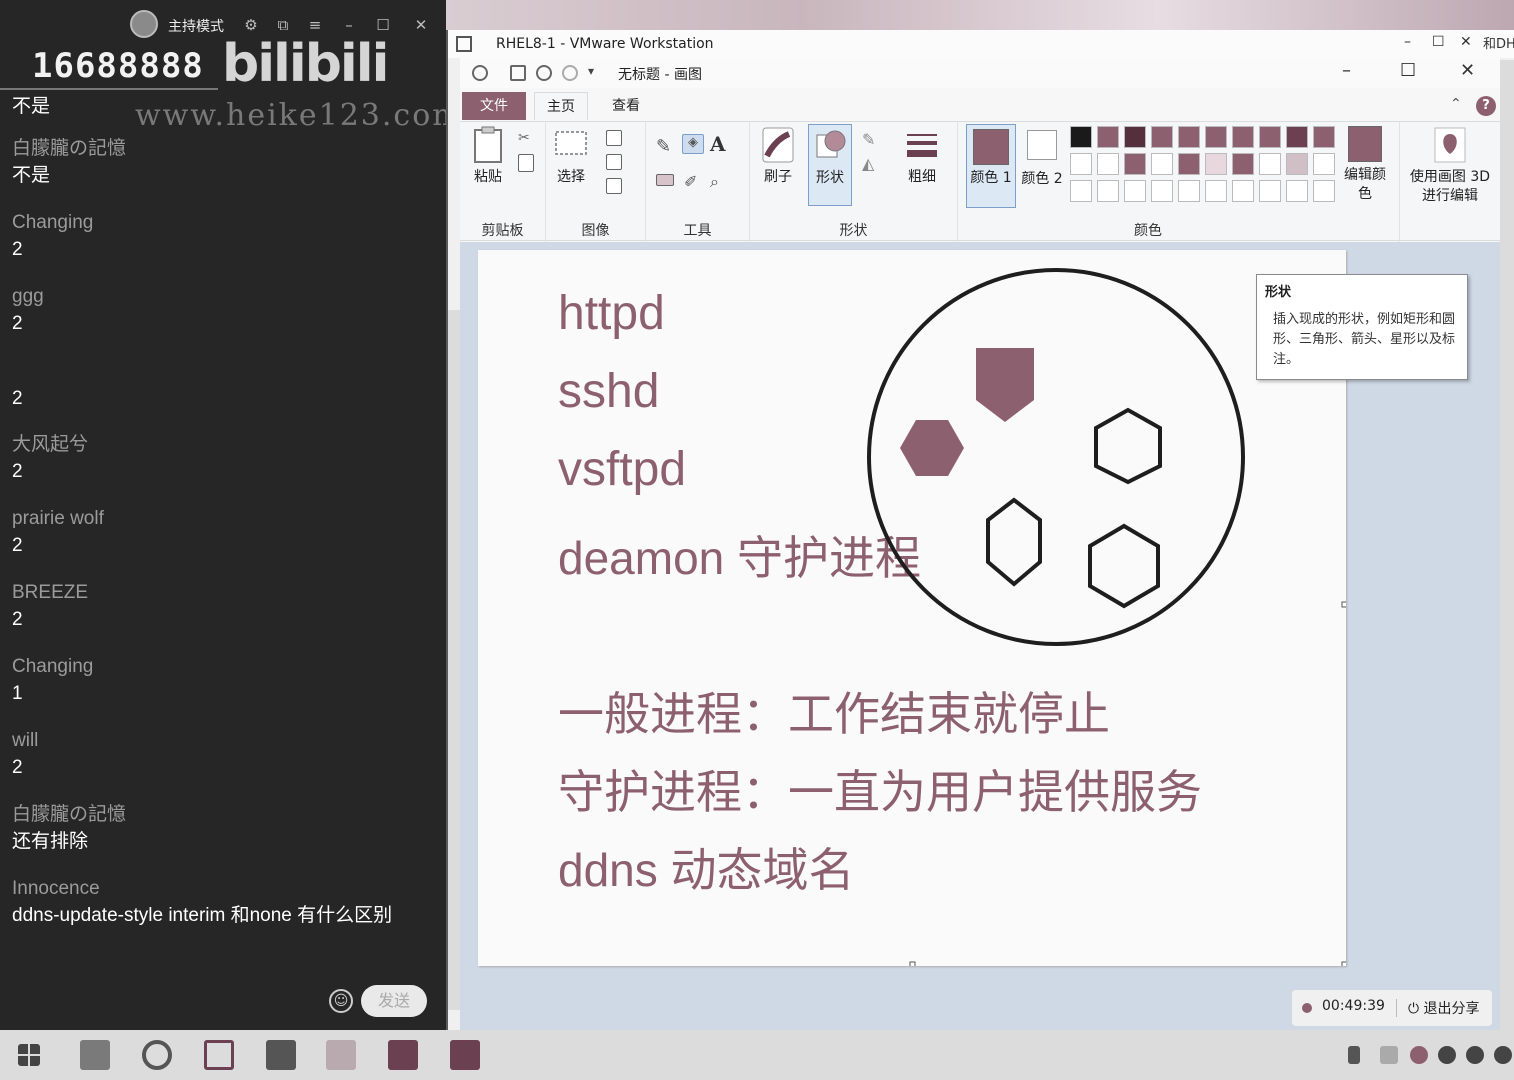 The width and height of the screenshot is (1514, 1080). What do you see at coordinates (219, 1055) in the screenshot?
I see `vmware-taskbar-icon` at bounding box center [219, 1055].